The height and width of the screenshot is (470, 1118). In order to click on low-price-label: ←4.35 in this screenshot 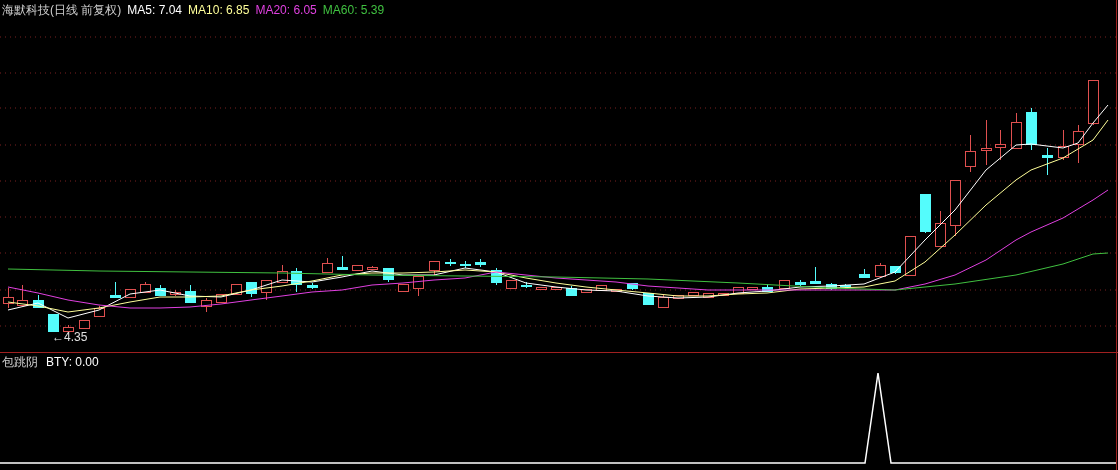, I will do `click(70, 337)`.